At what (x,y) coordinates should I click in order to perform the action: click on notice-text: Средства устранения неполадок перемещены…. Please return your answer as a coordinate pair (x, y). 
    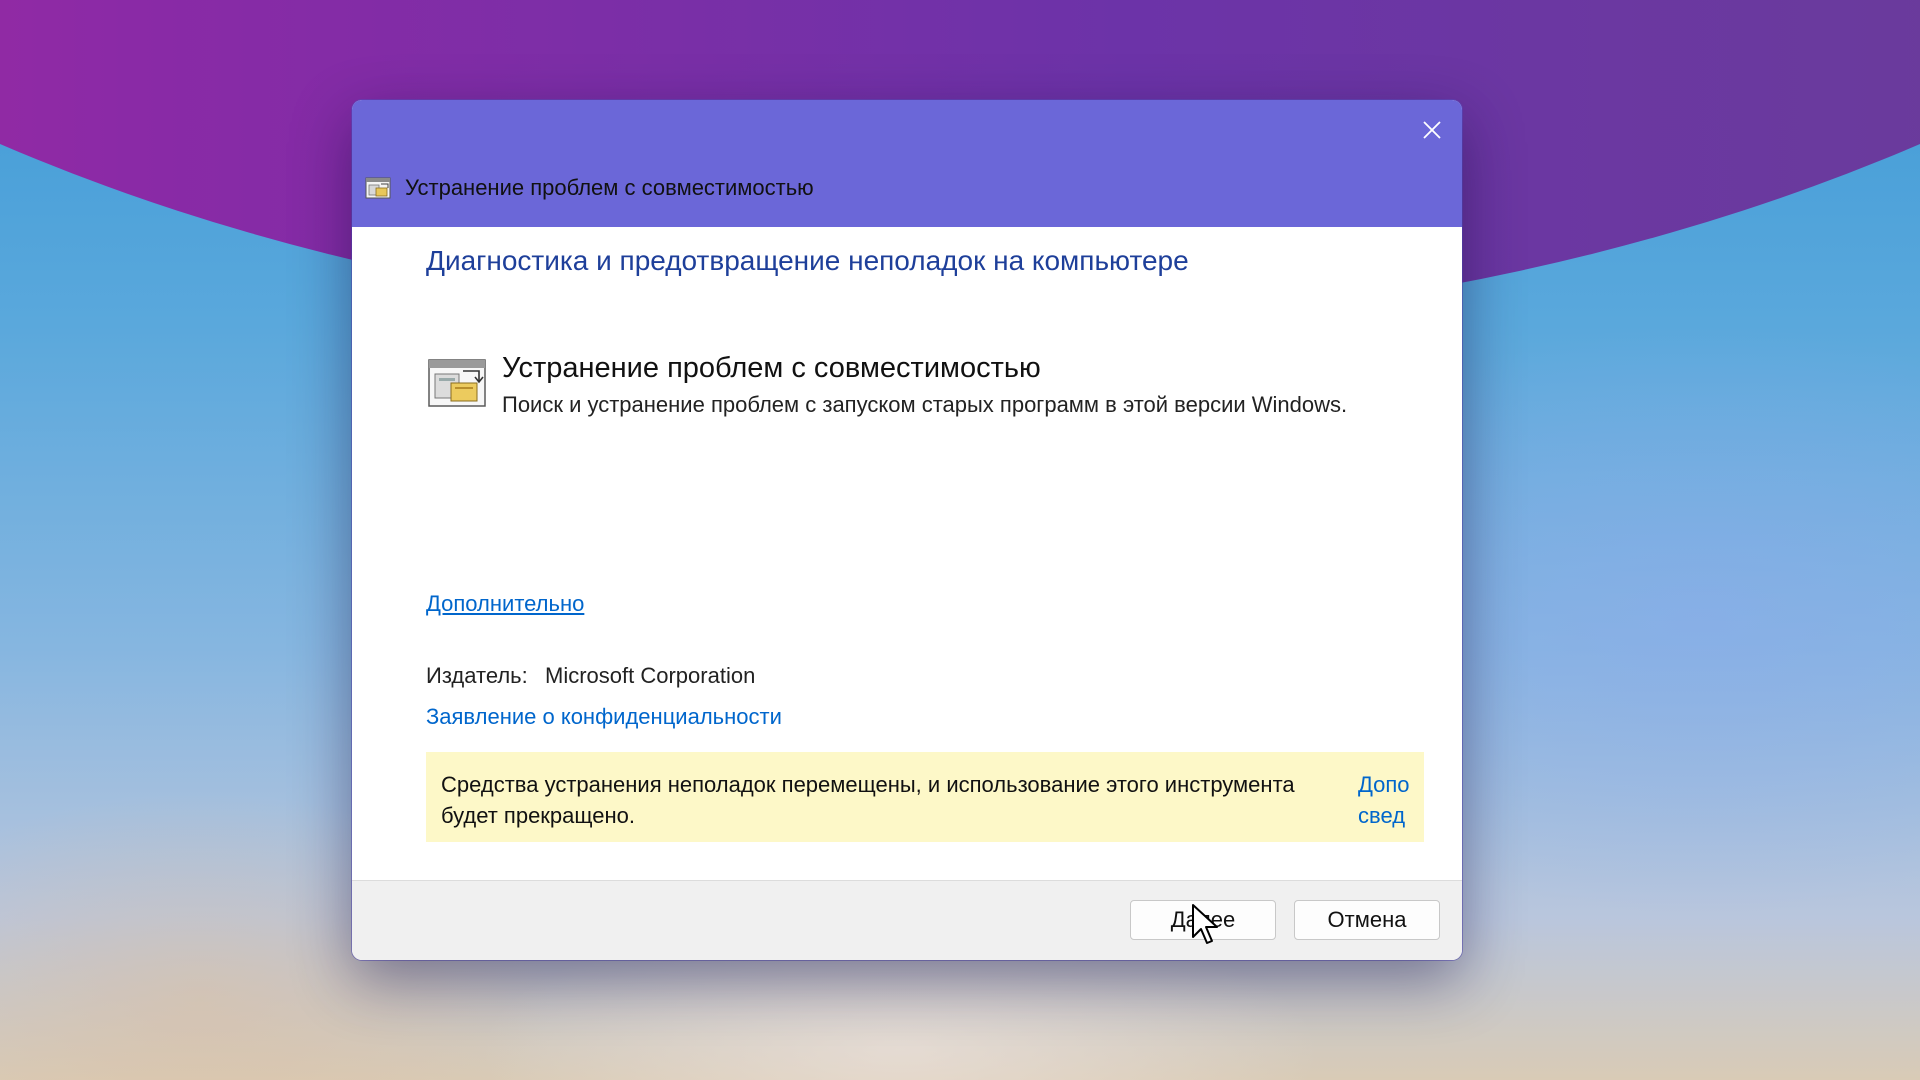
    Looking at the image, I should click on (868, 800).